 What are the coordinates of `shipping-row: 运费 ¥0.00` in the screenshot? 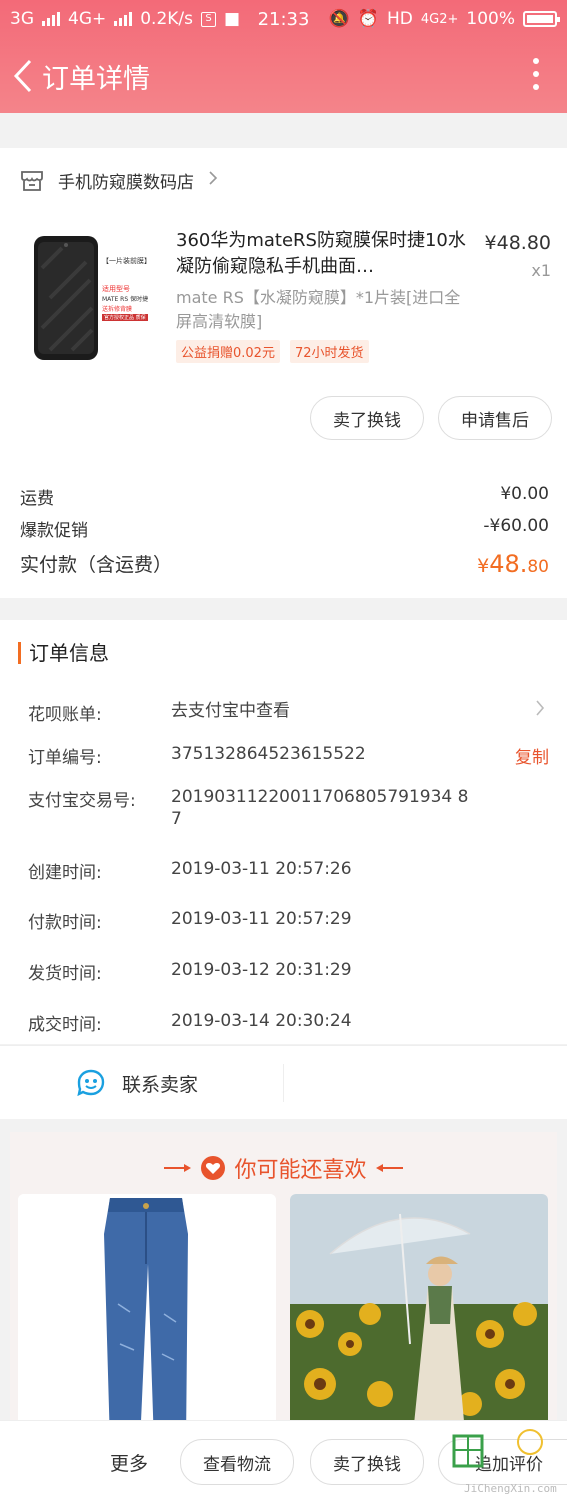 It's located at (284, 496).